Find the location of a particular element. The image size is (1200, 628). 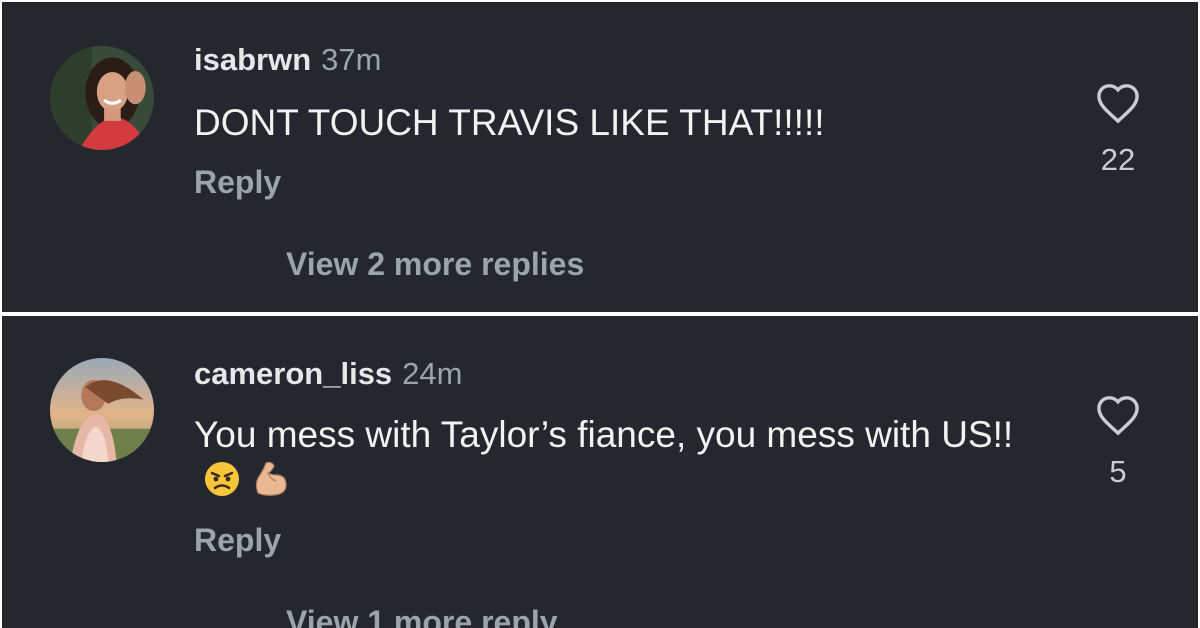

flexed-biceps-emoji is located at coordinates (270, 479).